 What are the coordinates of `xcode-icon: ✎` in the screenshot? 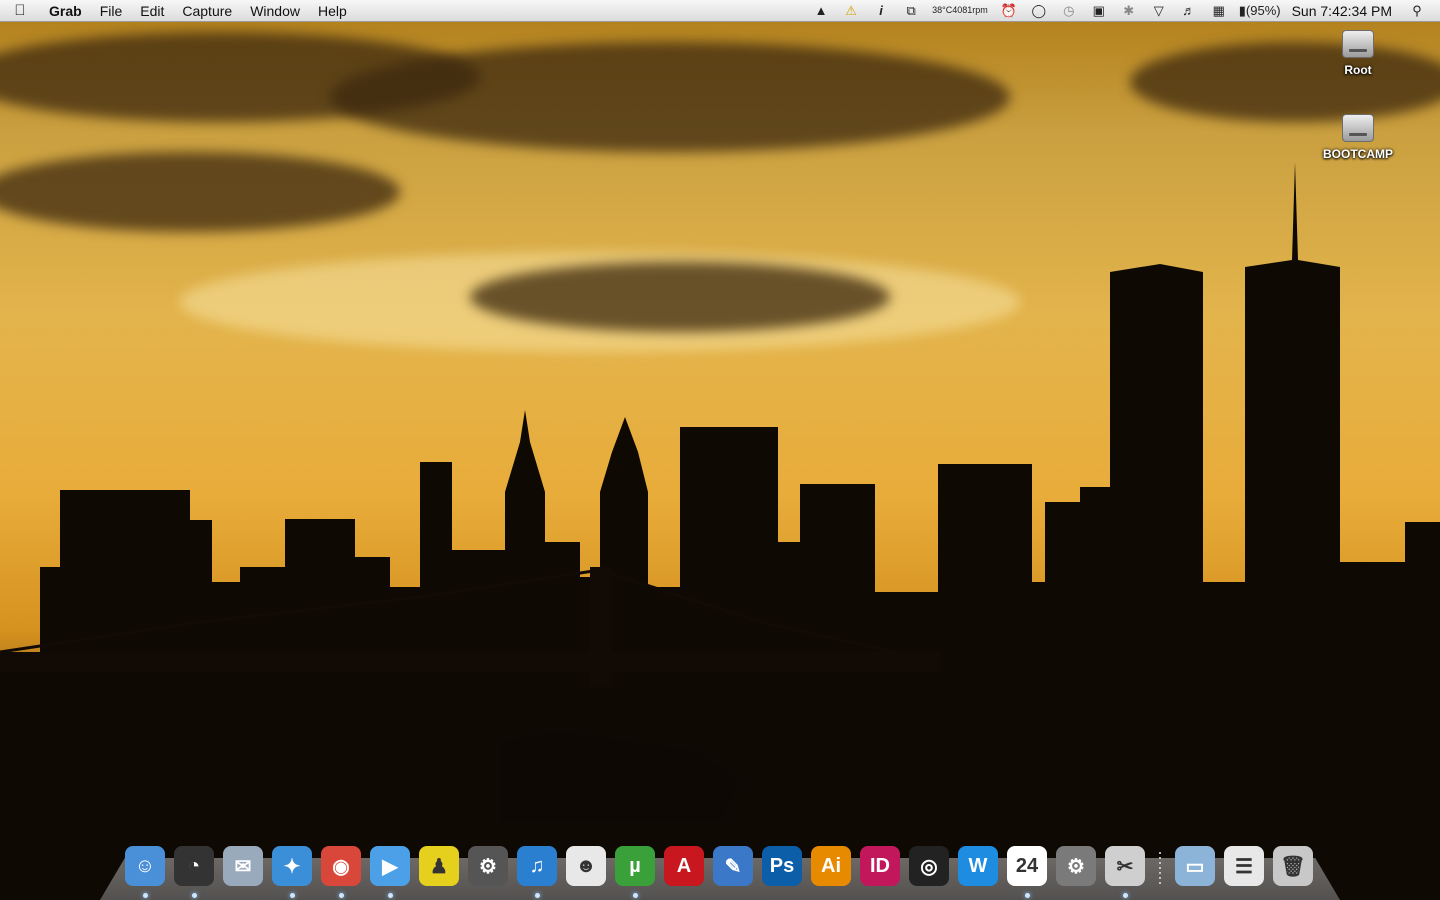 It's located at (733, 866).